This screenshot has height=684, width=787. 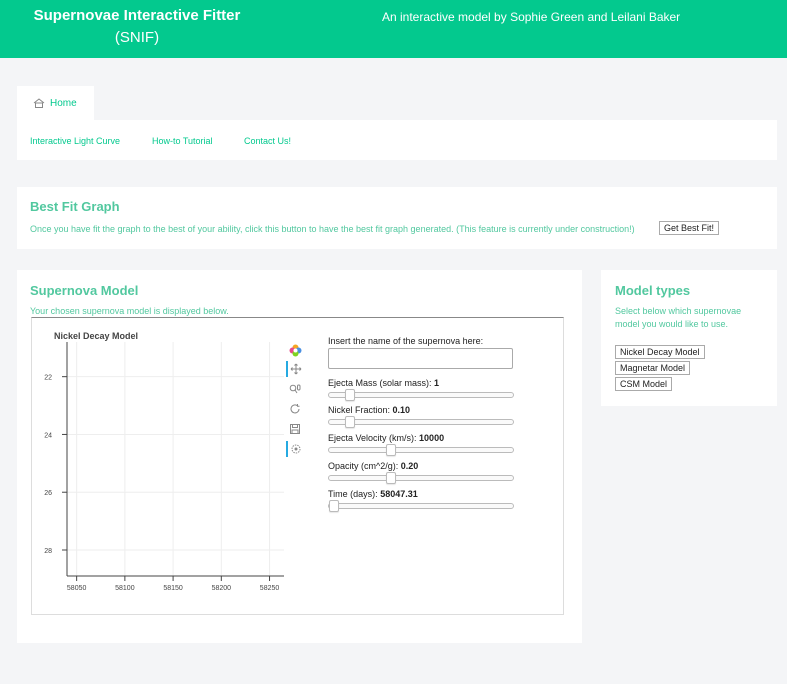 I want to click on opacity-label-text: Opacity (cm^2/g):, so click(x=363, y=466).